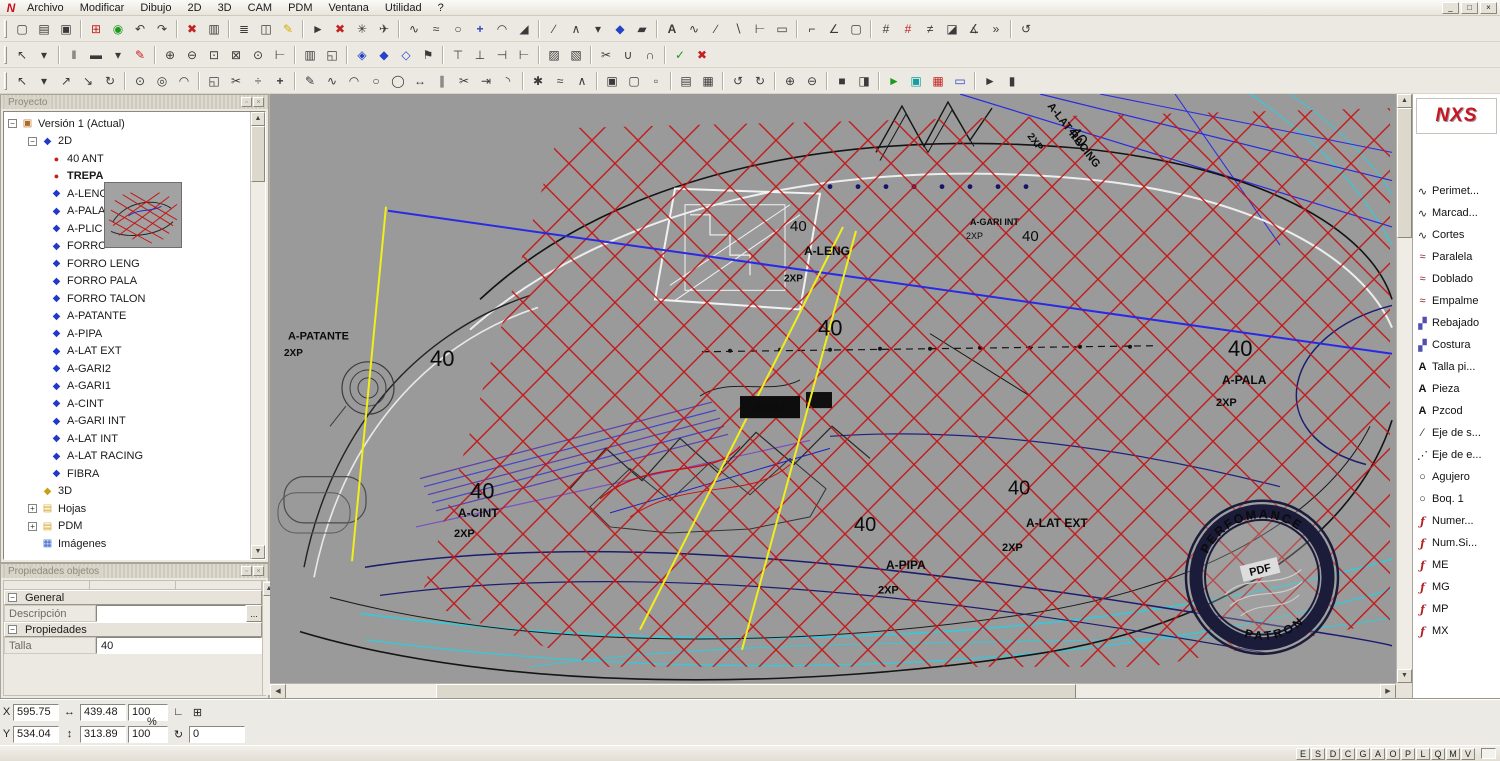 Image resolution: width=1500 pixels, height=761 pixels. Describe the element at coordinates (1404, 173) in the screenshot. I see `scroll-thumb` at that location.